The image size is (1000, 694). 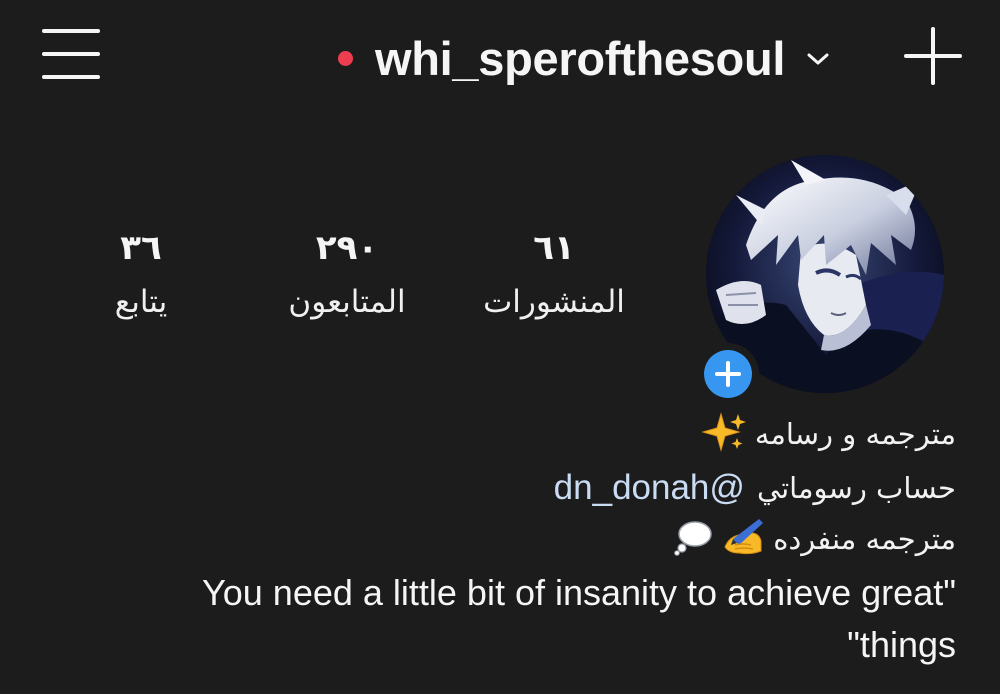 I want to click on create-button, so click(x=933, y=56).